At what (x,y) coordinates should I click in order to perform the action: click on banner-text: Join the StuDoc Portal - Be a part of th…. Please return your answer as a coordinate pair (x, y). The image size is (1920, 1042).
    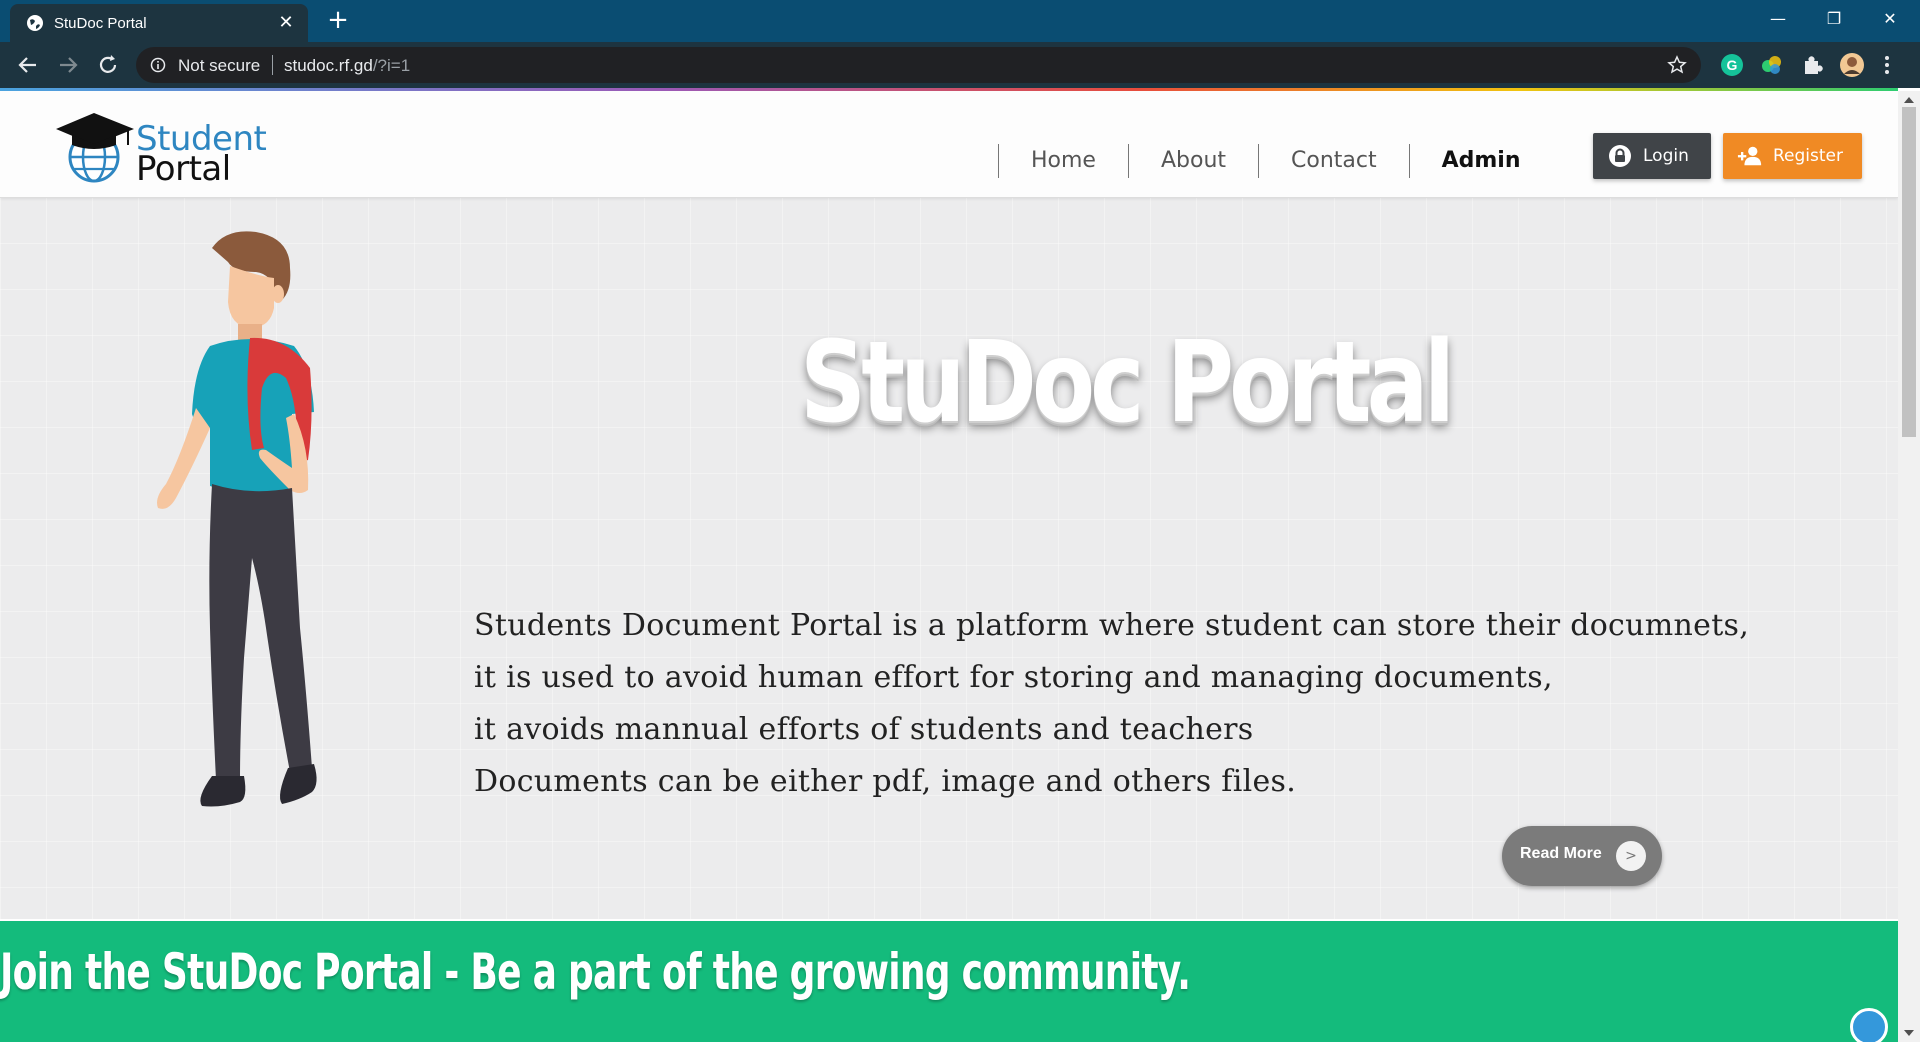
    Looking at the image, I should click on (595, 972).